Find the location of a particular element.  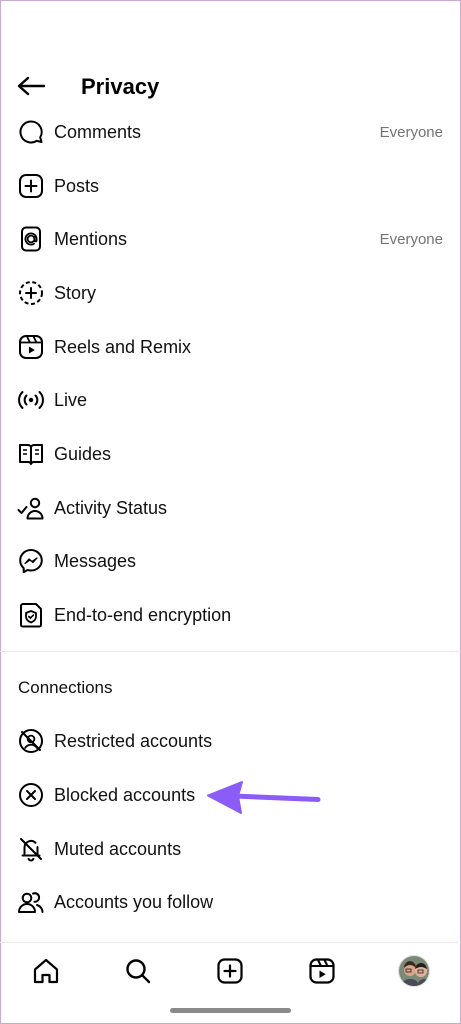

settings-item-label: Muted accounts is located at coordinates (118, 848).